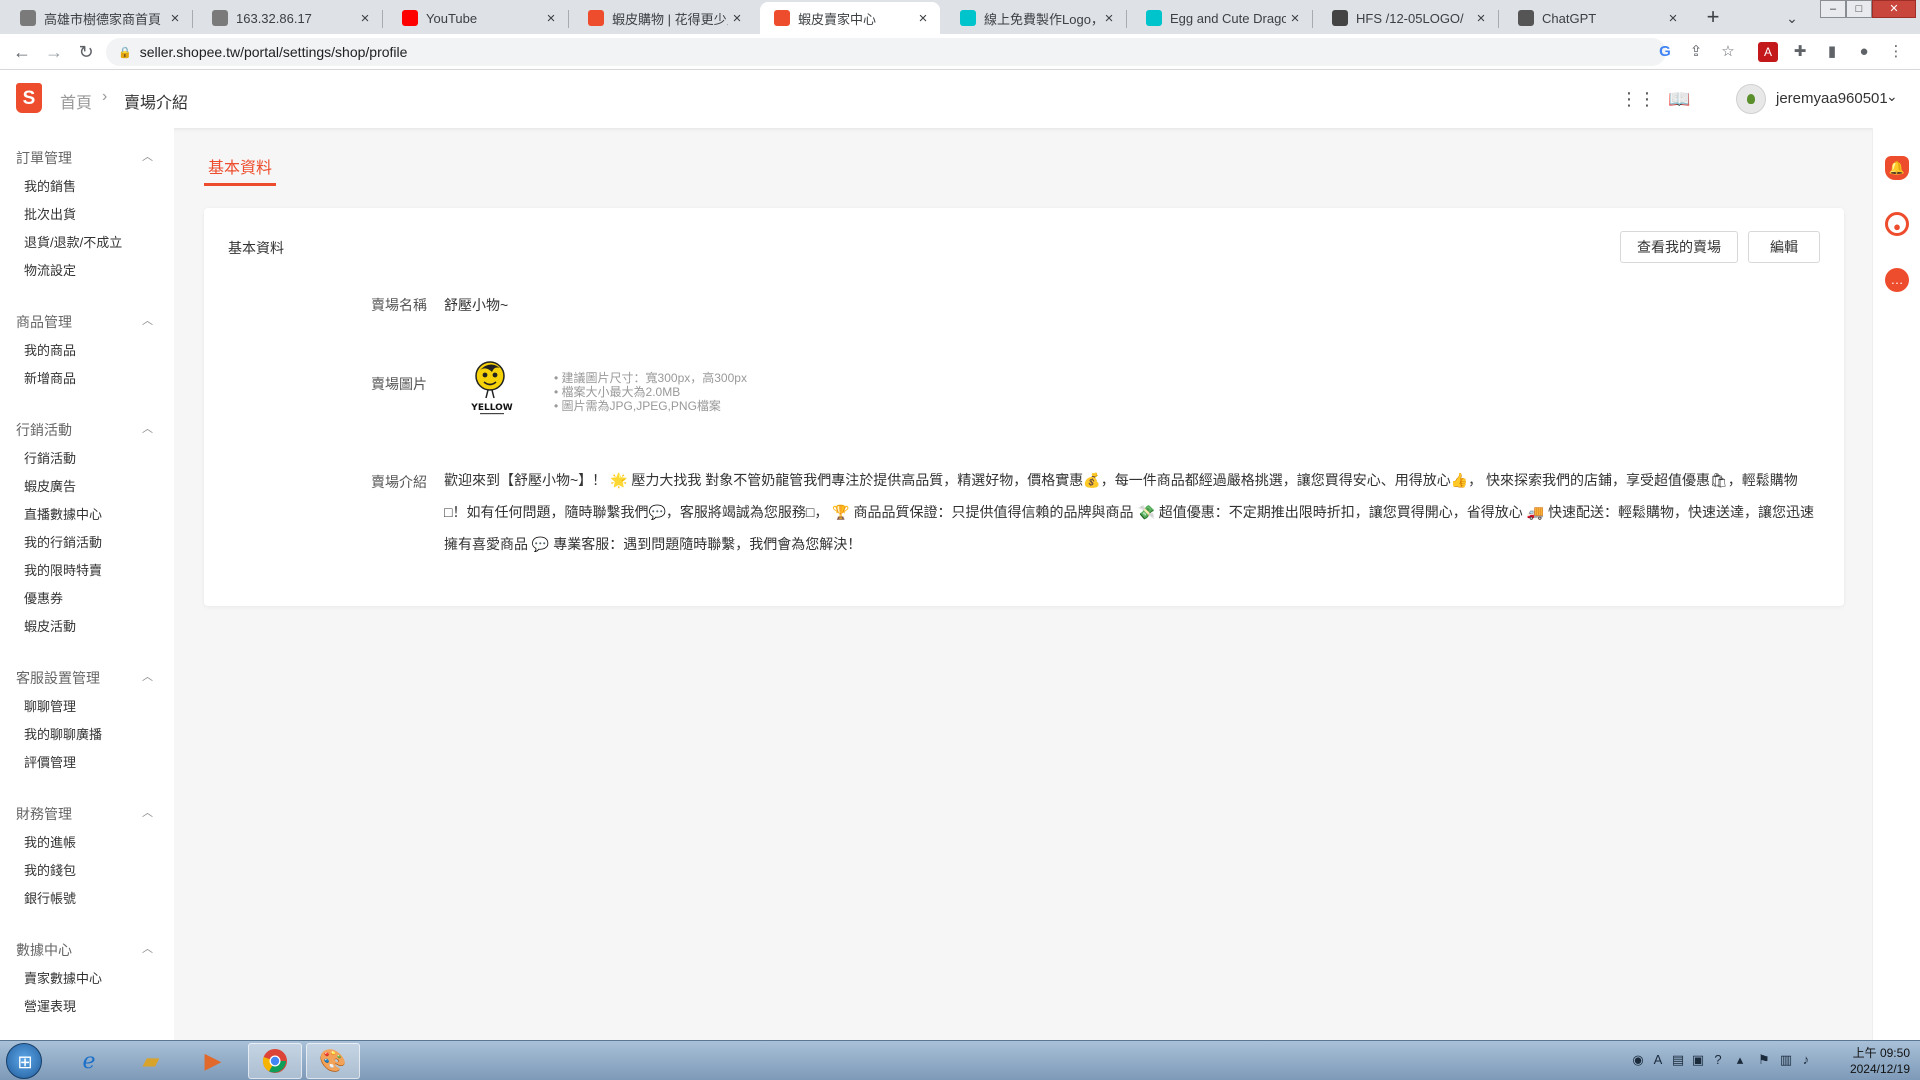 The width and height of the screenshot is (1920, 1080). I want to click on sidebar-item: 我的聊聊廣播, so click(63, 733).